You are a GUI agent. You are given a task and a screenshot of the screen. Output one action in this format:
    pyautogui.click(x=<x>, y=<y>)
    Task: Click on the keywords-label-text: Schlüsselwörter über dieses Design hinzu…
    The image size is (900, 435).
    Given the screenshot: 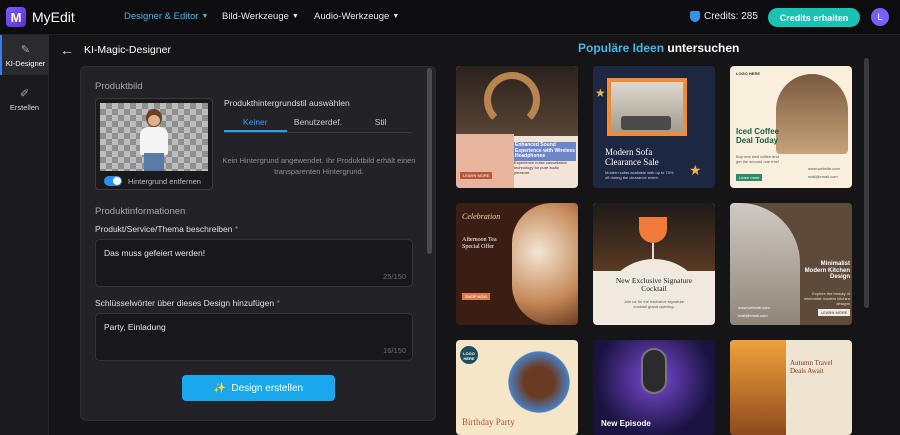 What is the action you would take?
    pyautogui.click(x=185, y=303)
    